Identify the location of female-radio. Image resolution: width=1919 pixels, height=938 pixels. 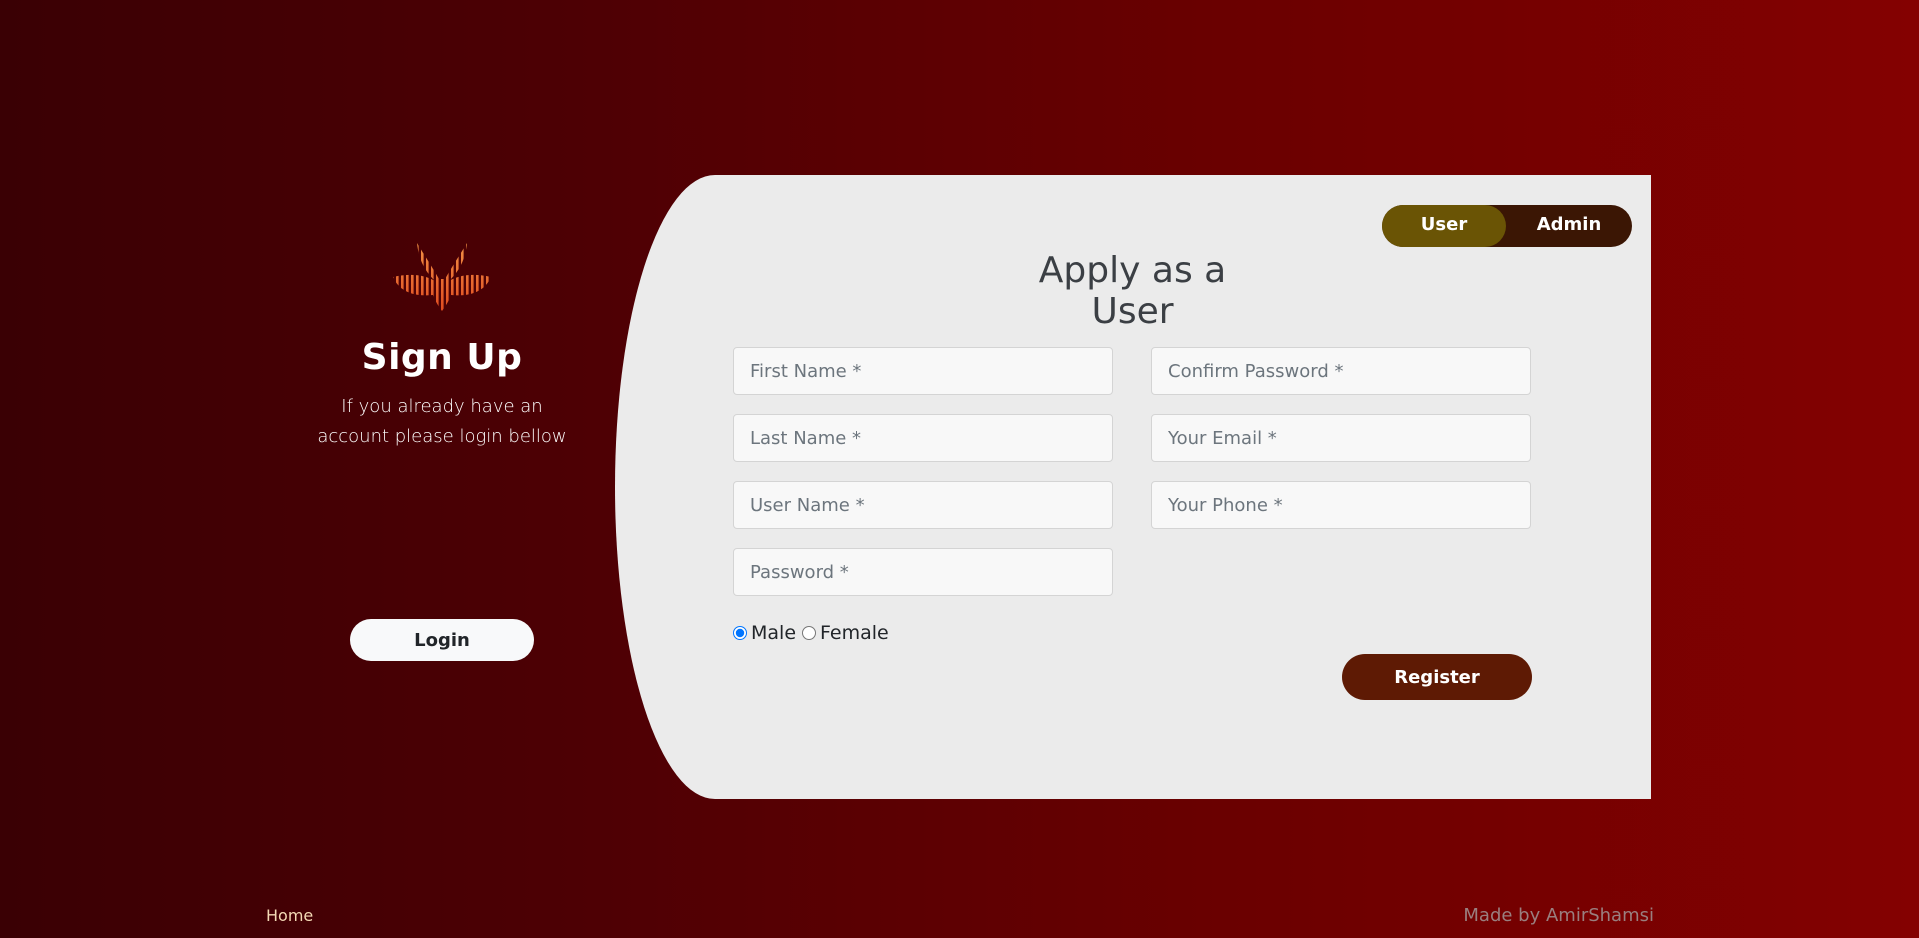
(809, 633).